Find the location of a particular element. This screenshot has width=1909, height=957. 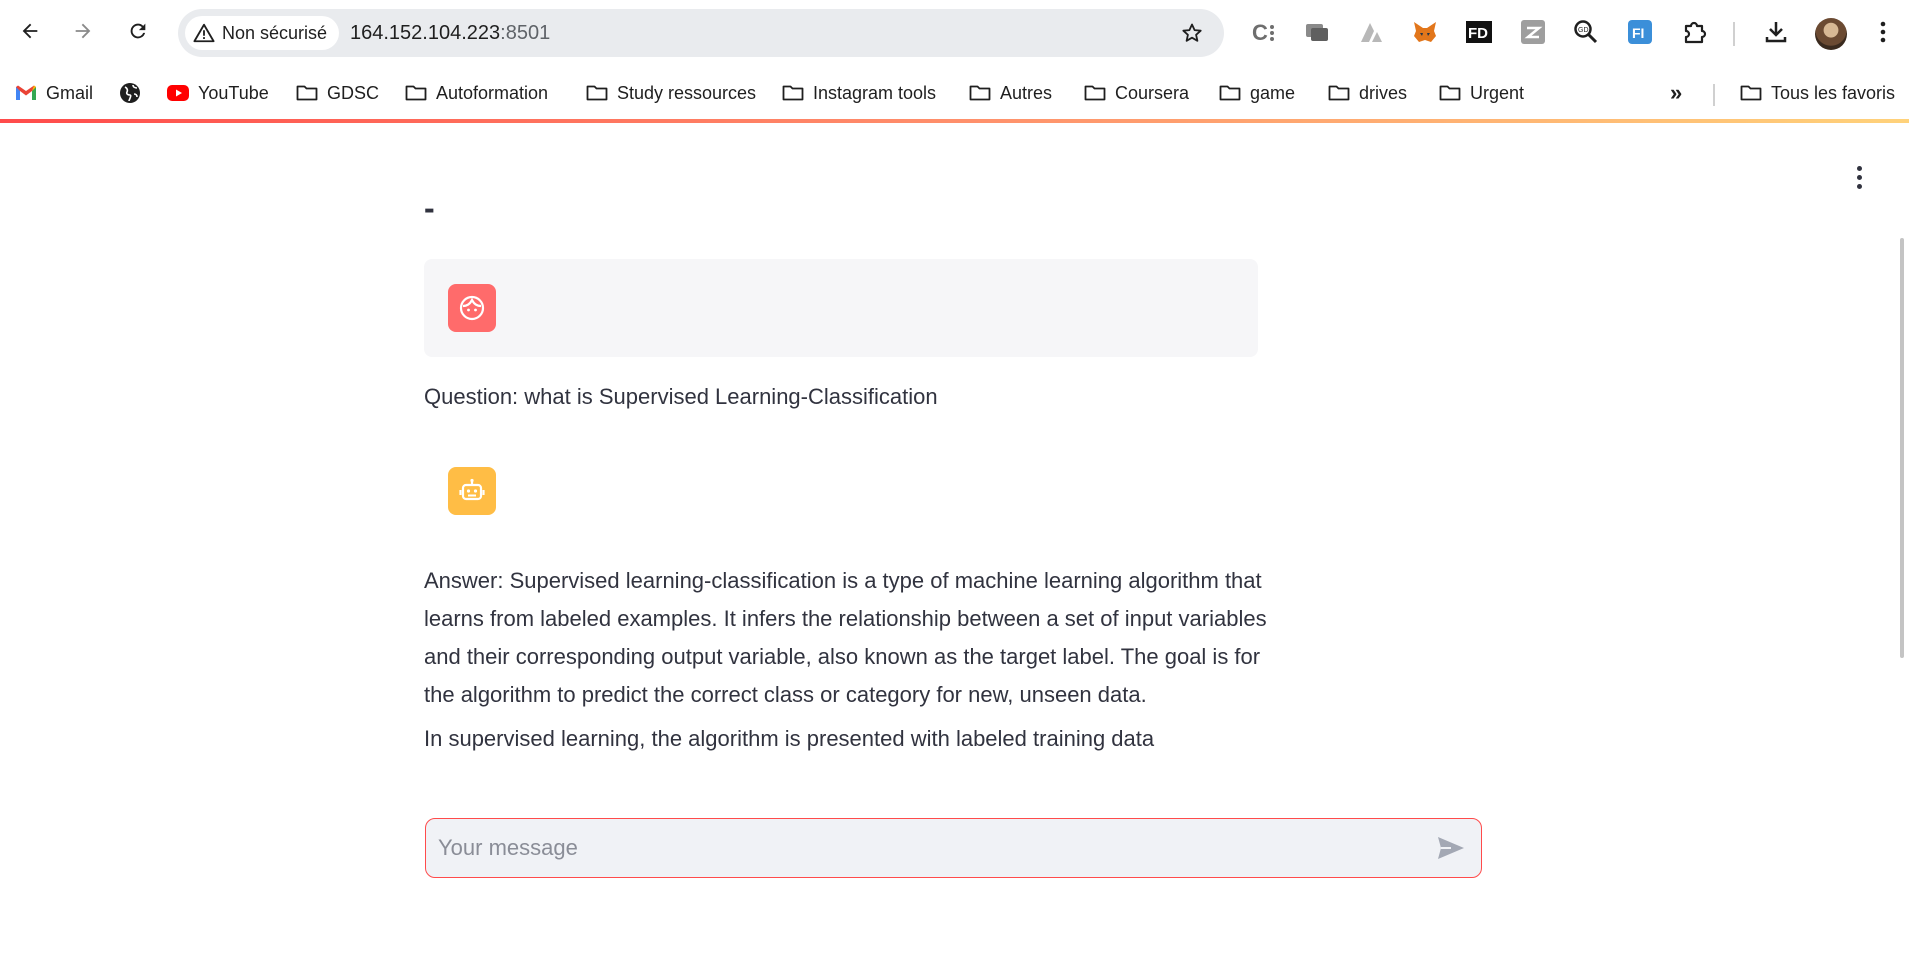

globe-icon is located at coordinates (130, 93).